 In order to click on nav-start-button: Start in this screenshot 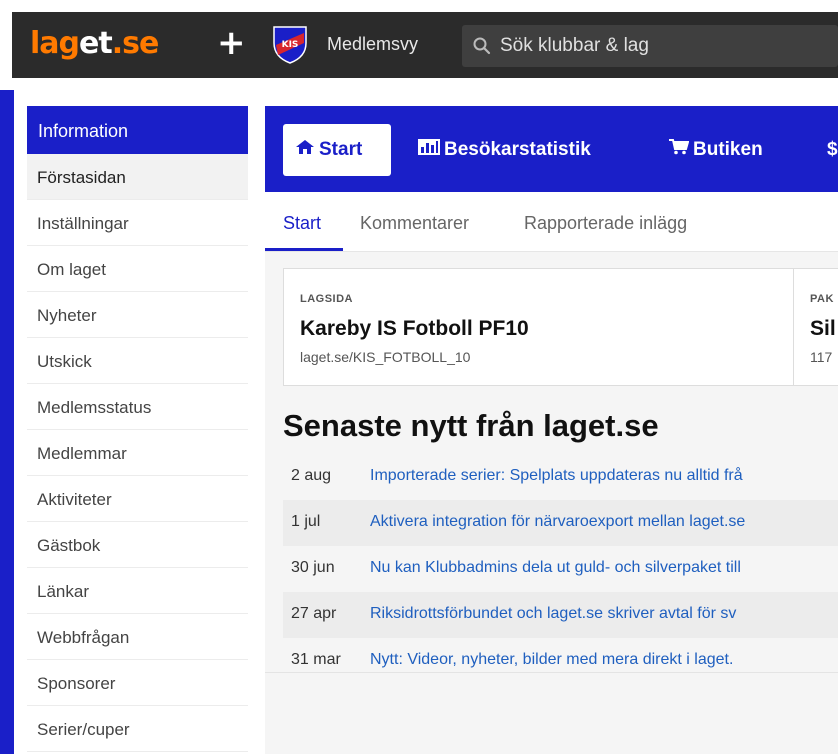, I will do `click(337, 150)`.